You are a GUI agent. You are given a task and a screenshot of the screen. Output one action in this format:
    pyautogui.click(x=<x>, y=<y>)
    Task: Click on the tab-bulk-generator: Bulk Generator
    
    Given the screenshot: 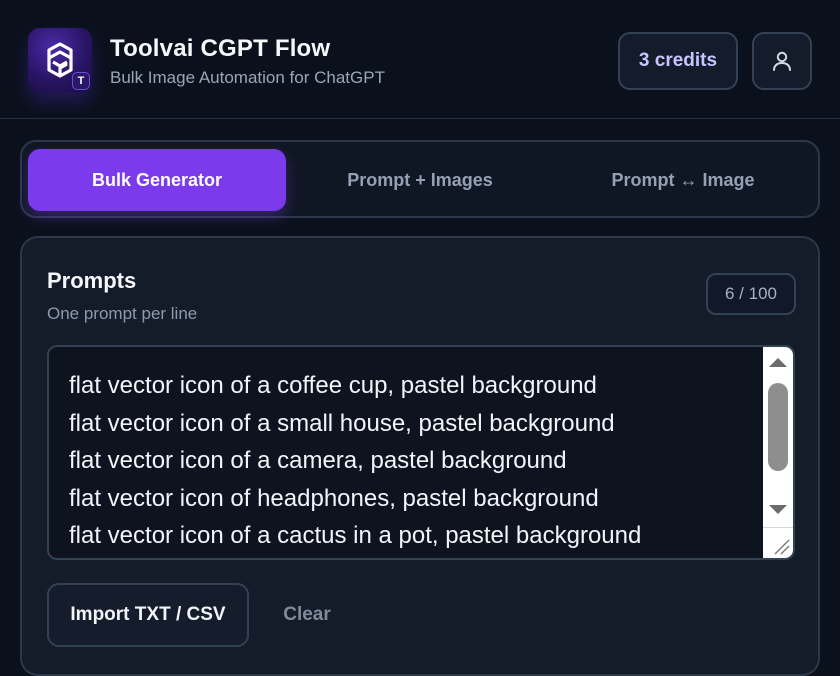 What is the action you would take?
    pyautogui.click(x=157, y=180)
    